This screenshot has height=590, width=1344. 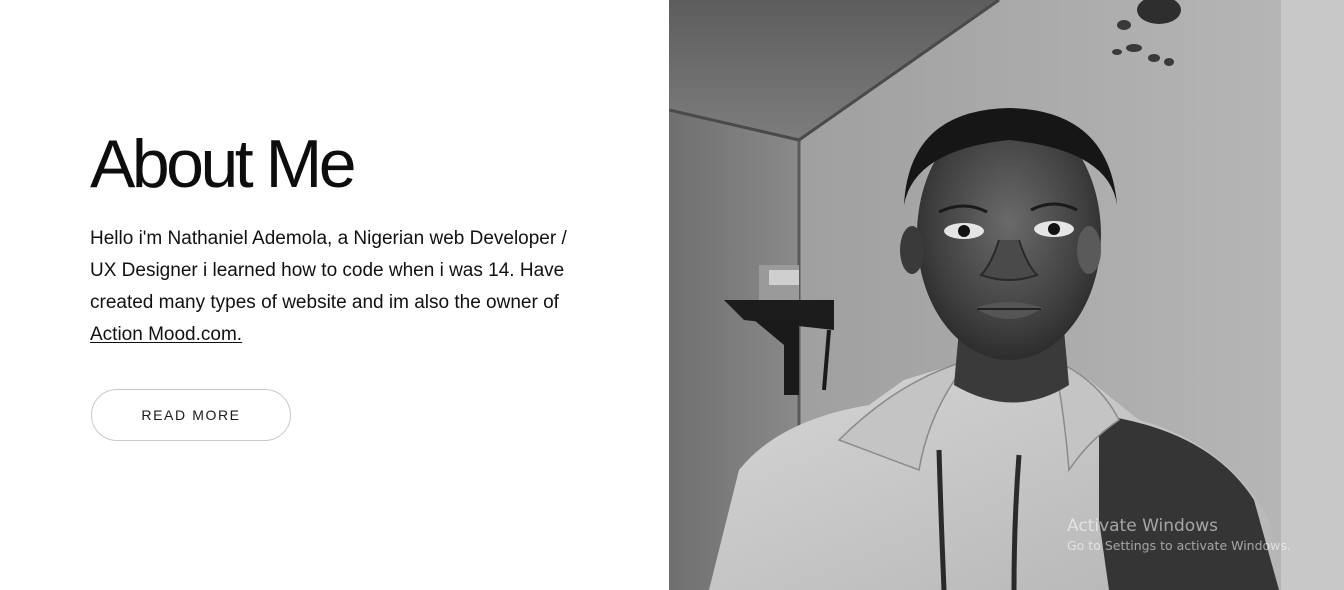 What do you see at coordinates (223, 164) in the screenshot?
I see `page-title: About Me` at bounding box center [223, 164].